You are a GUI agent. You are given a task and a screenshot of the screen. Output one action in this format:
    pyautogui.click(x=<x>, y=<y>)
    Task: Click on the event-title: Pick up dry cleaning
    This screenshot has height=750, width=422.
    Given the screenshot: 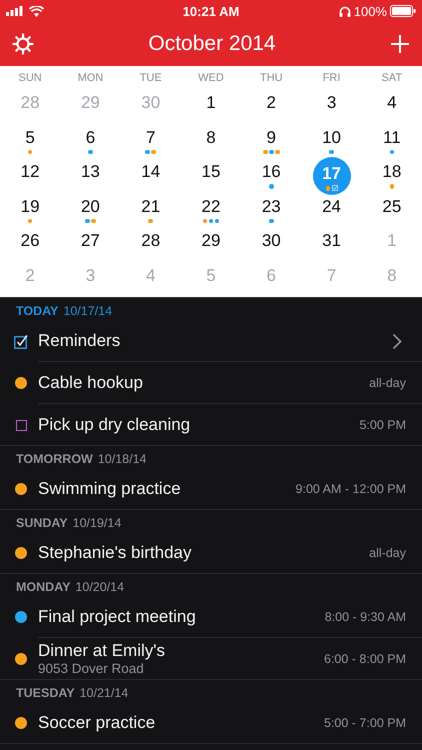 What is the action you would take?
    pyautogui.click(x=115, y=425)
    